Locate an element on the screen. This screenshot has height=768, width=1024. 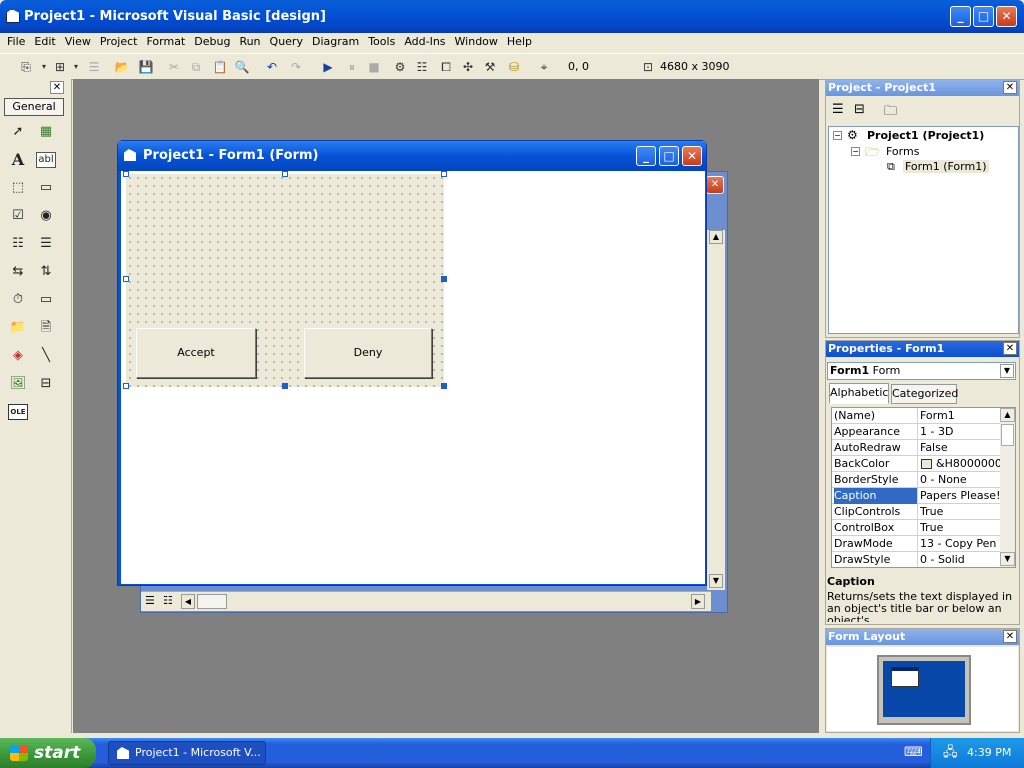
menu-query: Query is located at coordinates (286, 40).